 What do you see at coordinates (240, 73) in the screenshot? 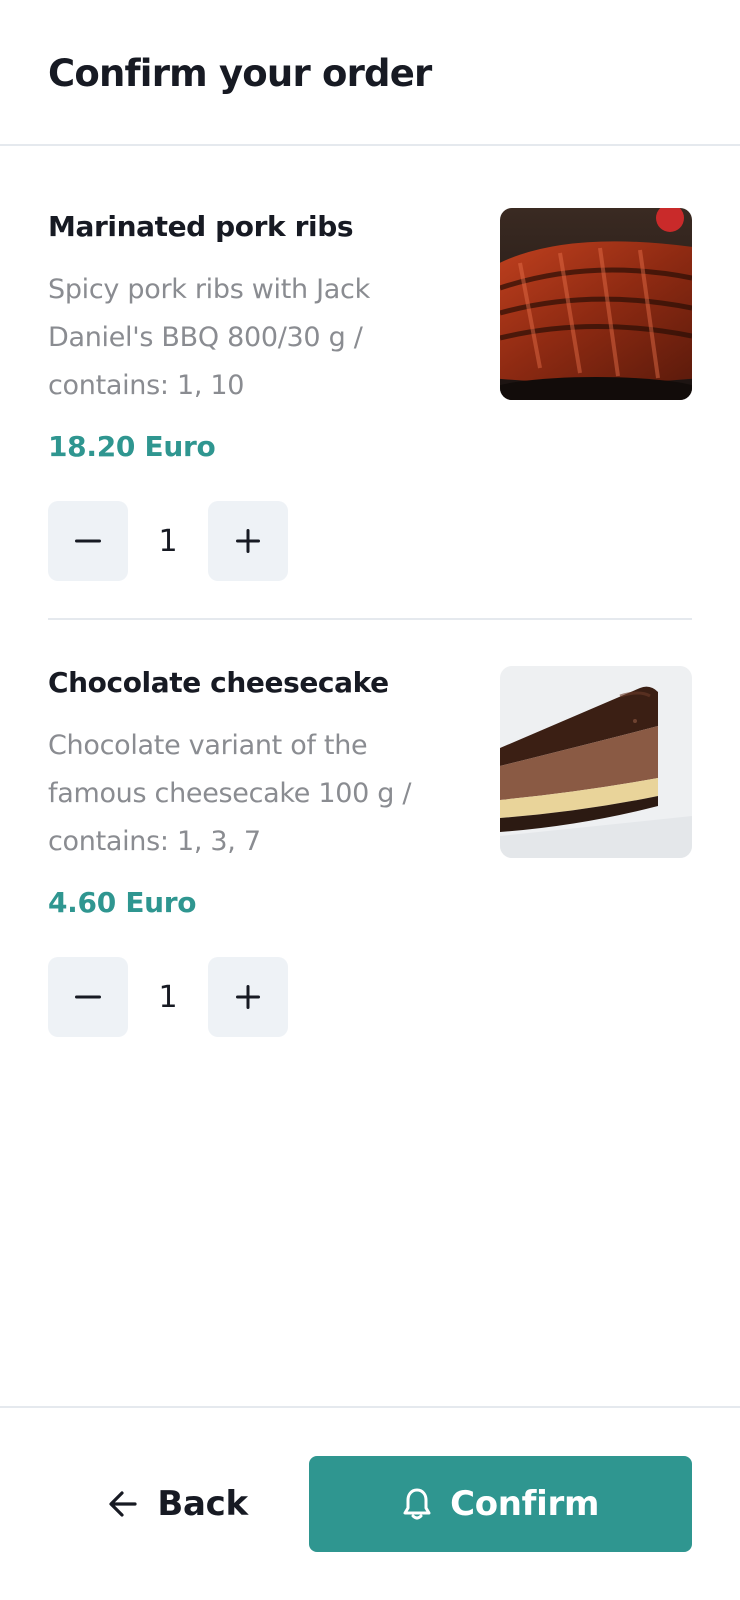
I see `page-title: Confirm your order` at bounding box center [240, 73].